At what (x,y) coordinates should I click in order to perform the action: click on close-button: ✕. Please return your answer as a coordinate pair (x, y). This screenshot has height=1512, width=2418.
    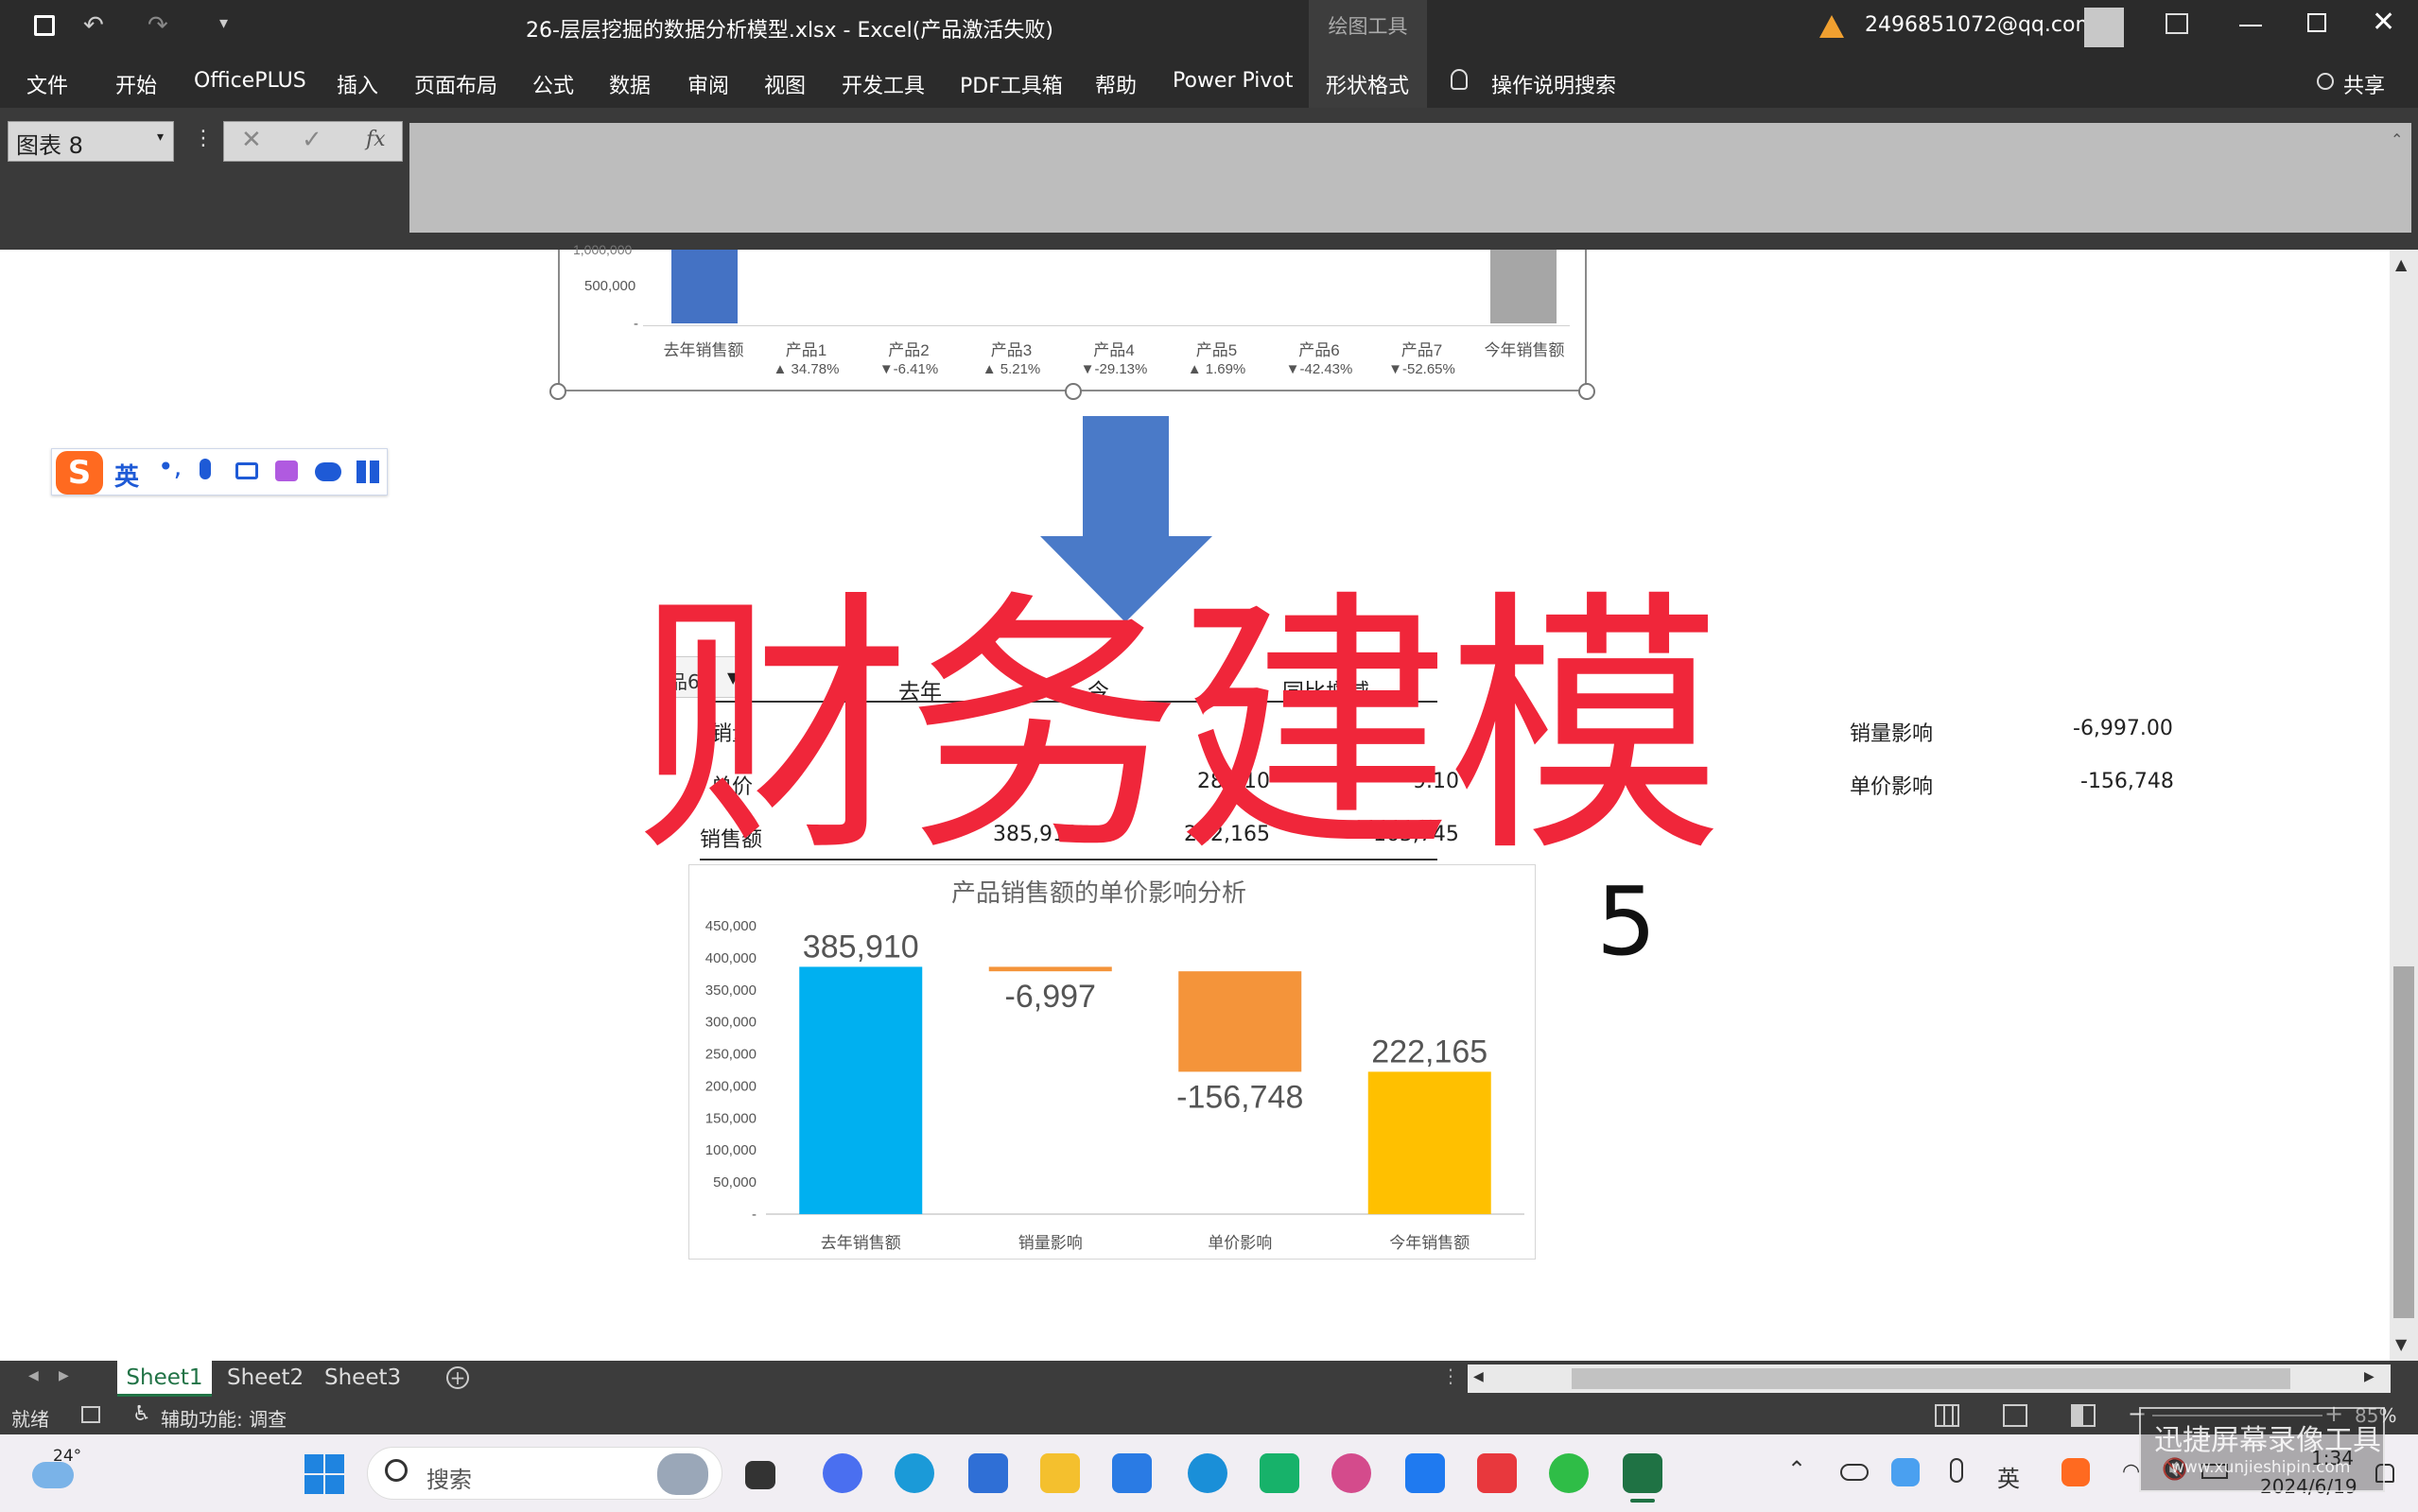
    Looking at the image, I should click on (2383, 22).